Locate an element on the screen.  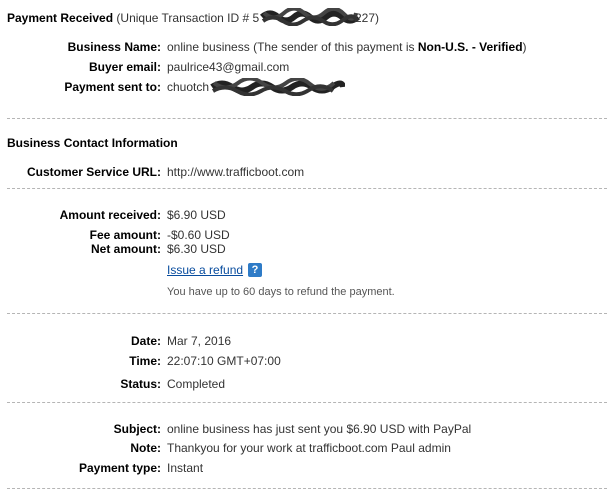
sender-note-suffix: ) is located at coordinates (524, 47).